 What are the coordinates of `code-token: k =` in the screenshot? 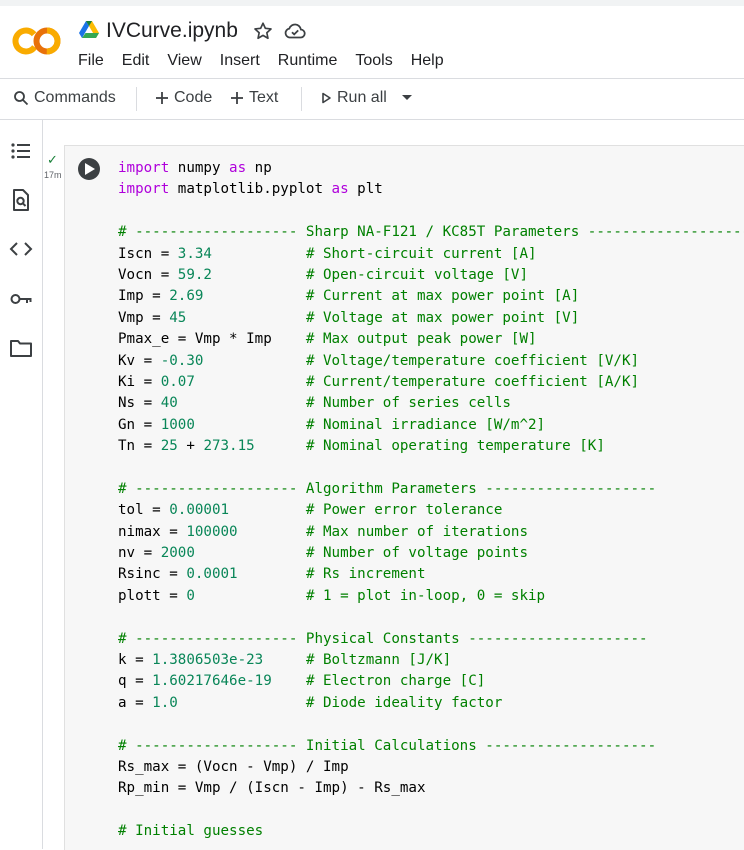 It's located at (135, 659).